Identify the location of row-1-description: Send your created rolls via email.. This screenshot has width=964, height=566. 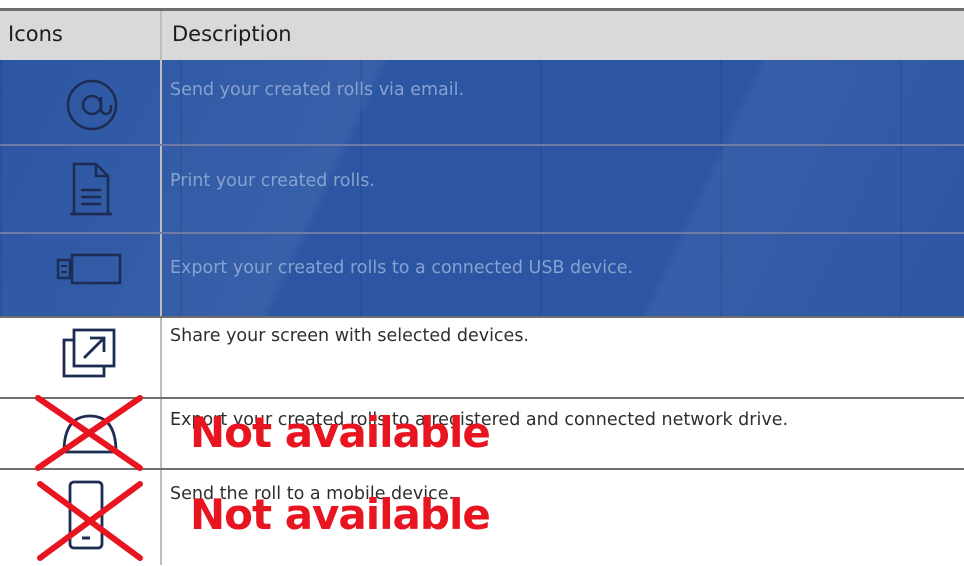
(317, 90).